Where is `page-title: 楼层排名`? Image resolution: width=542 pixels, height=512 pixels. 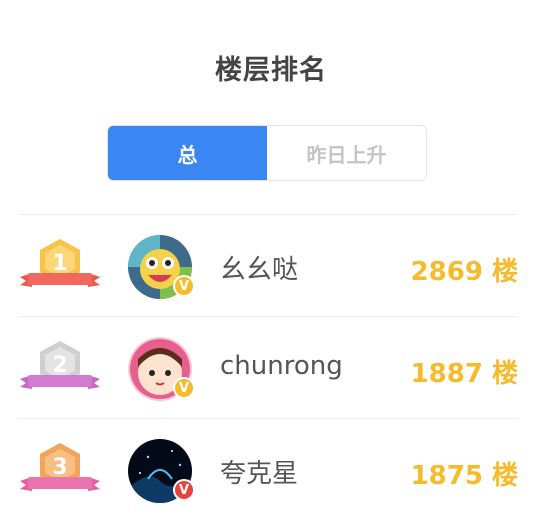
page-title: 楼层排名 is located at coordinates (271, 70).